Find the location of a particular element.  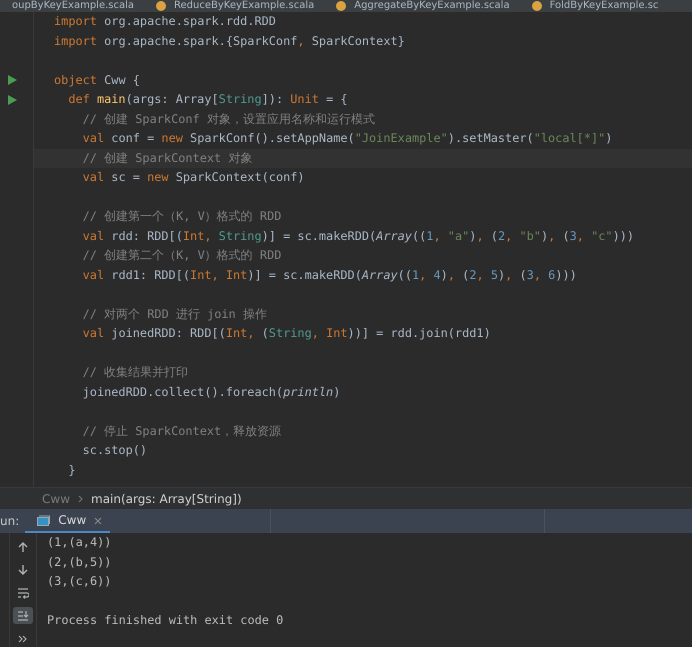

code-line: val rdd: RDD[(Int, String)] = sc.makeRDD(Array((1, "a"), (2, "b"), (3, "c"))) is located at coordinates (358, 235).